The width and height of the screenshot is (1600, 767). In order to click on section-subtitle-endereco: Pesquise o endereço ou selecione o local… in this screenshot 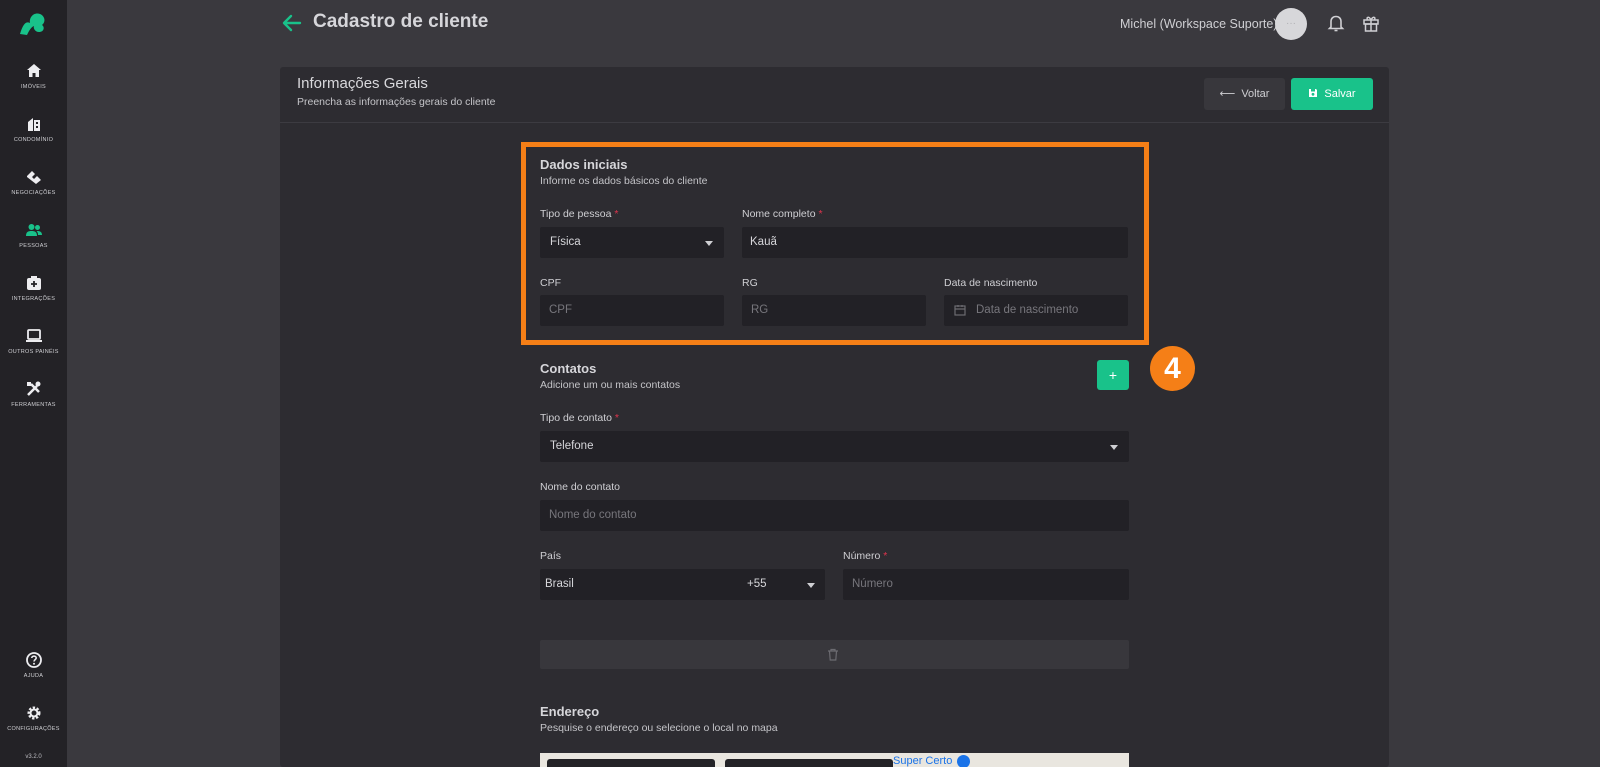, I will do `click(659, 728)`.